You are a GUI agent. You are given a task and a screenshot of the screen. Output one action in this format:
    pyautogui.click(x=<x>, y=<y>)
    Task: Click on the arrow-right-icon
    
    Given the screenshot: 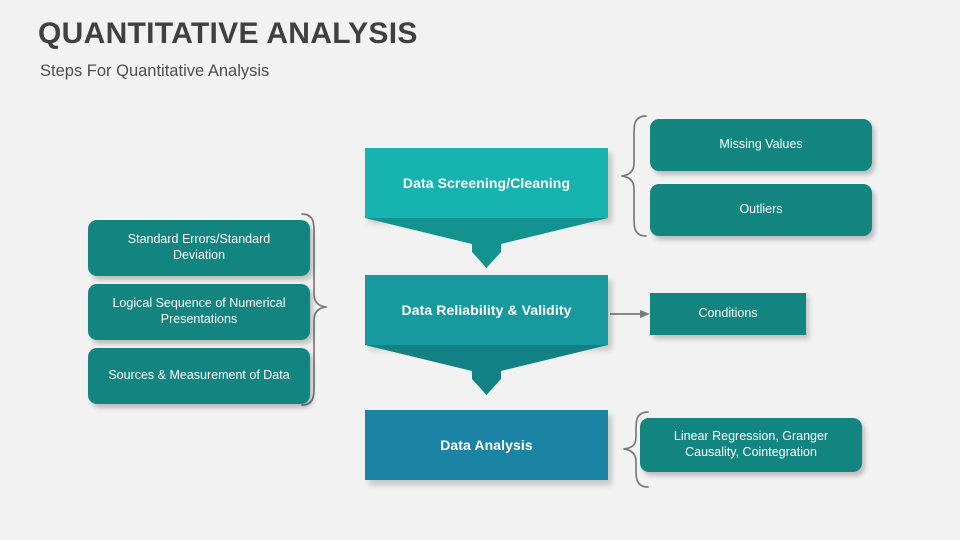 What is the action you would take?
    pyautogui.click(x=630, y=314)
    